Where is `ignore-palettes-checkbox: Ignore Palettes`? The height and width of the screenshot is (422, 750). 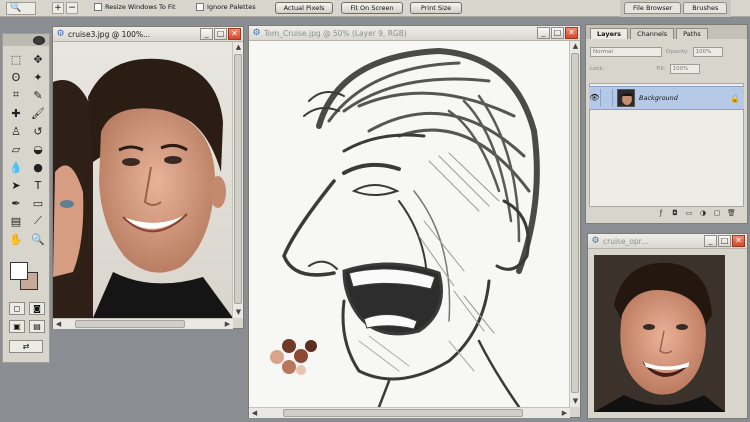 ignore-palettes-checkbox: Ignore Palettes is located at coordinates (226, 7).